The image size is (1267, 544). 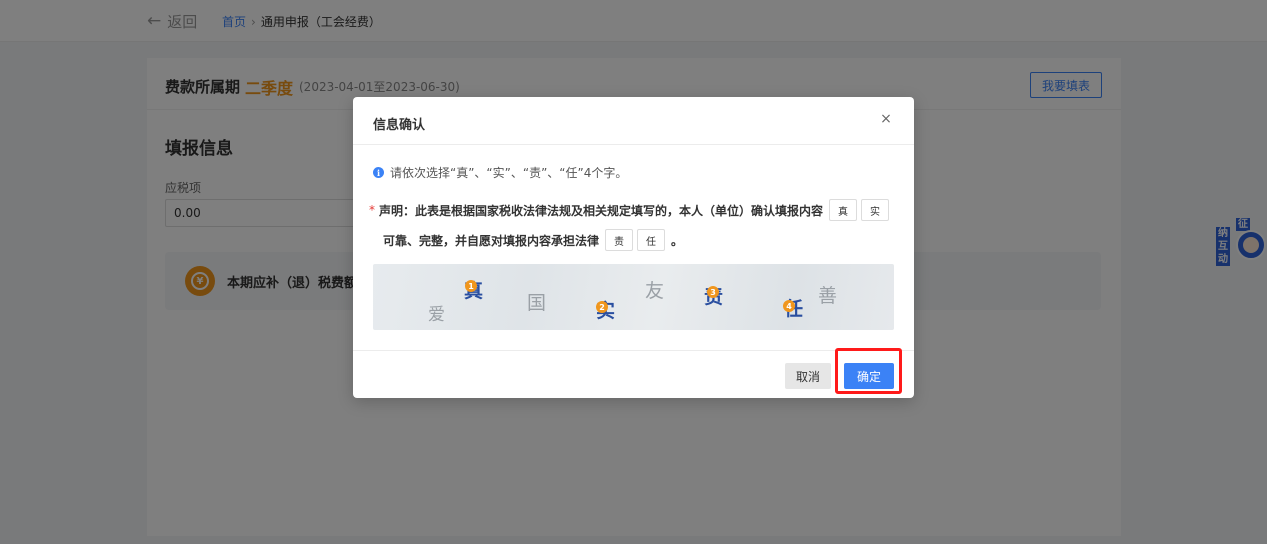 What do you see at coordinates (633, 374) in the screenshot?
I see `dialog-footer: 取消 确定` at bounding box center [633, 374].